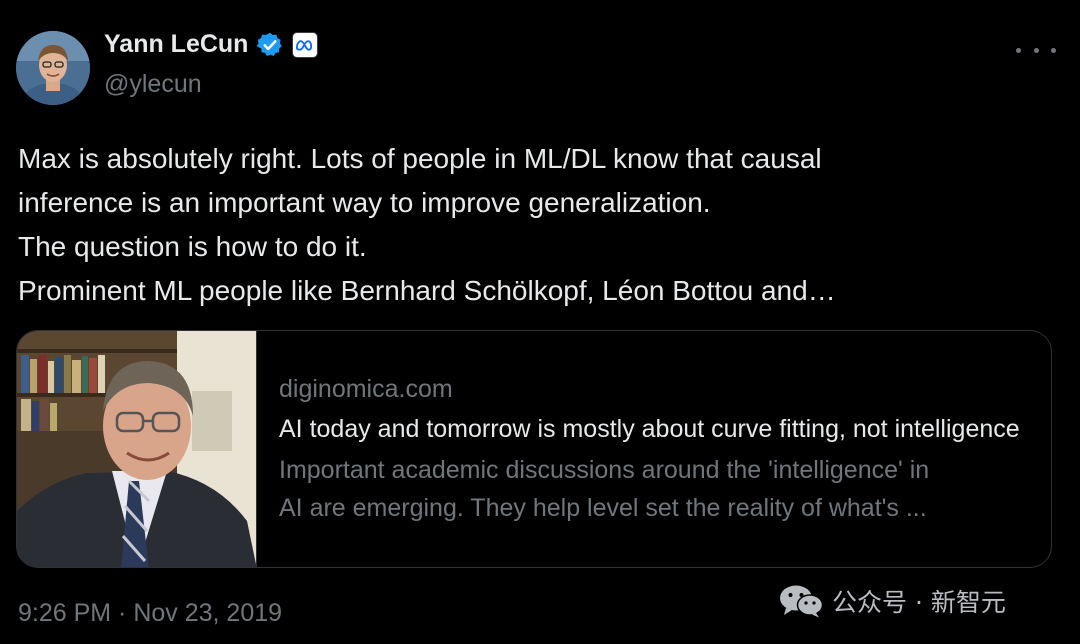 The width and height of the screenshot is (1080, 644). Describe the element at coordinates (270, 45) in the screenshot. I see `verified-badge-icon` at that location.